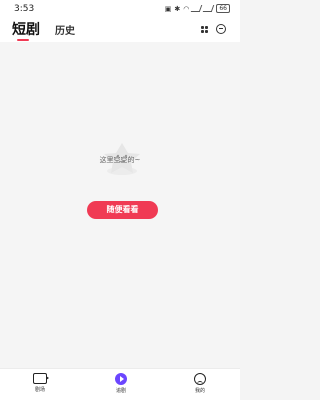 The width and height of the screenshot is (320, 400). What do you see at coordinates (200, 379) in the screenshot?
I see `profile-icon` at bounding box center [200, 379].